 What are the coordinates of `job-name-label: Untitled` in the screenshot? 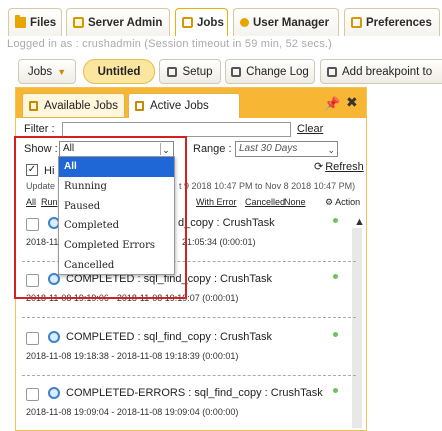 It's located at (119, 71).